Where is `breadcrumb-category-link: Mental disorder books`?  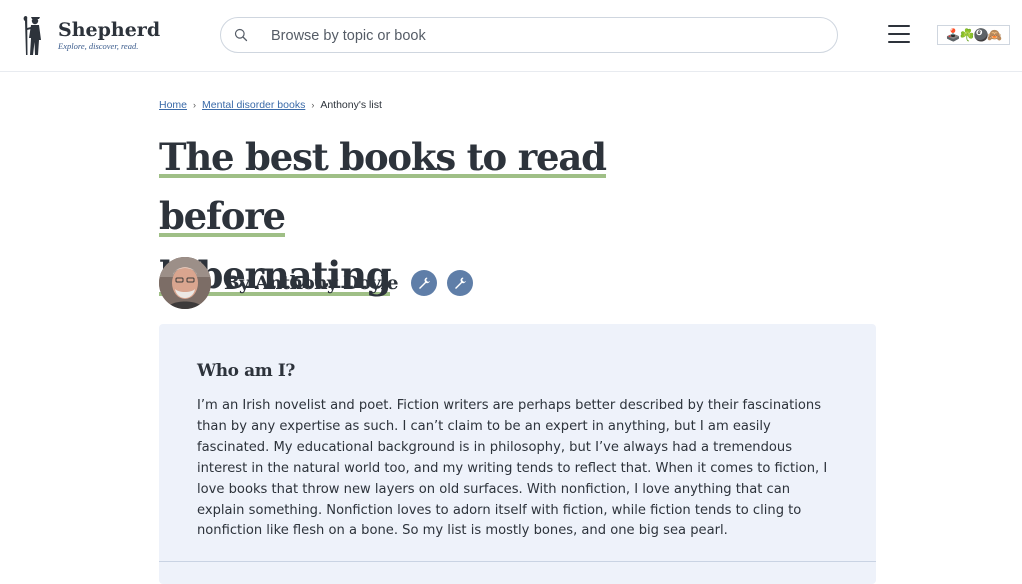
breadcrumb-category-link: Mental disorder books is located at coordinates (253, 105).